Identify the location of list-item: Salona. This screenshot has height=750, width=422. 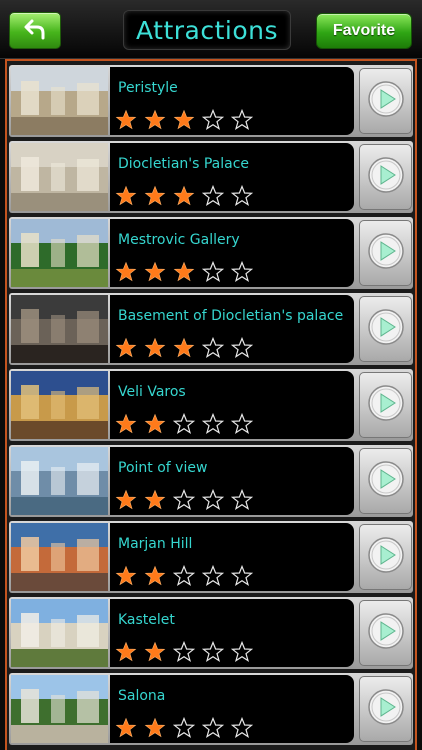
(211, 709).